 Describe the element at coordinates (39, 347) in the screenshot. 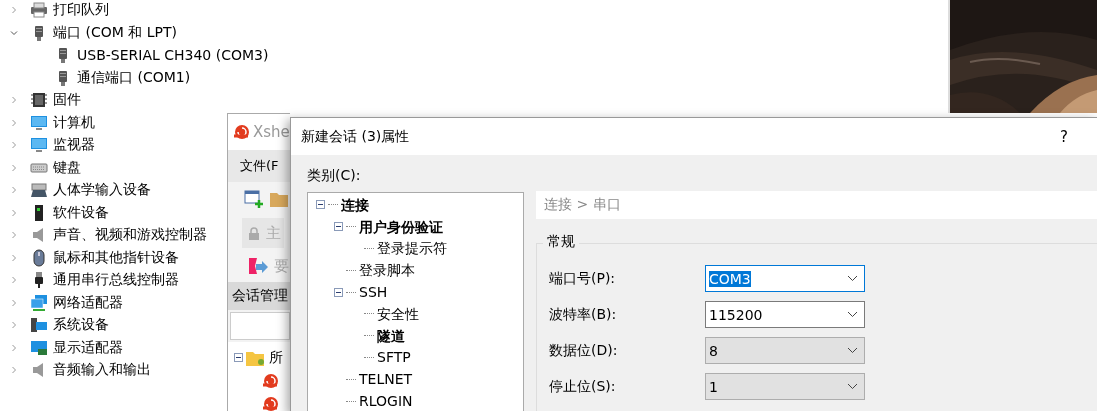

I see `display-adapter-icon` at that location.